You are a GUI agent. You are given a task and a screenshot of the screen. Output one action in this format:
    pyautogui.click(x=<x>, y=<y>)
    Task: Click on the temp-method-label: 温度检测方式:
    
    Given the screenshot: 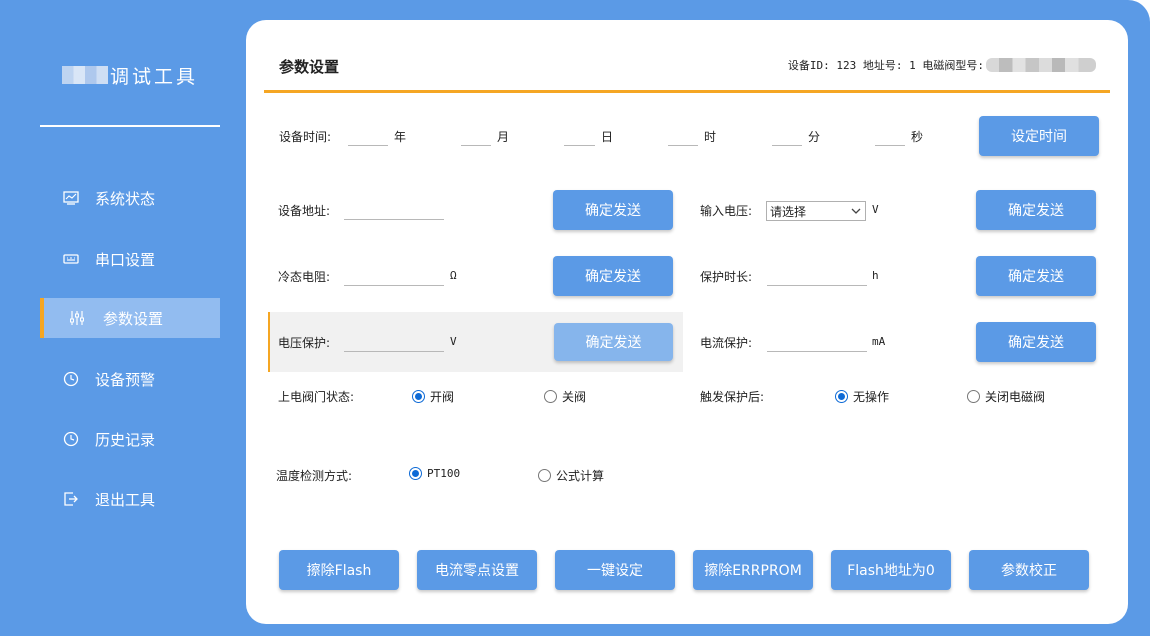 What is the action you would take?
    pyautogui.click(x=314, y=476)
    